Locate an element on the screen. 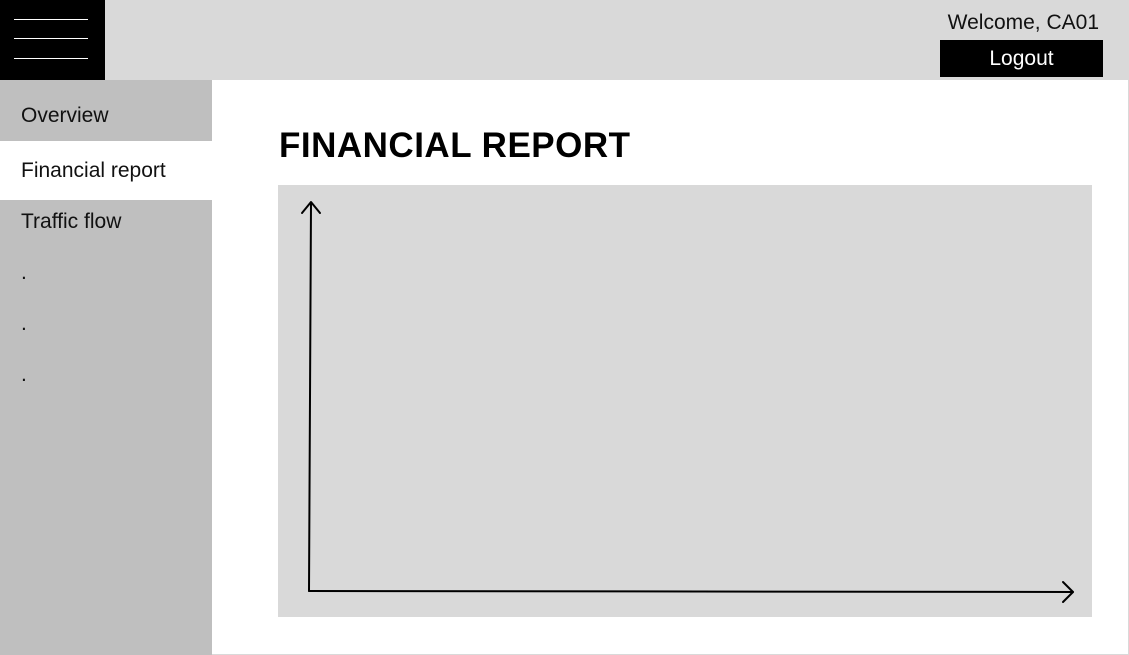  sidebar-item-traffic-flow: Traffic flow is located at coordinates (106, 221).